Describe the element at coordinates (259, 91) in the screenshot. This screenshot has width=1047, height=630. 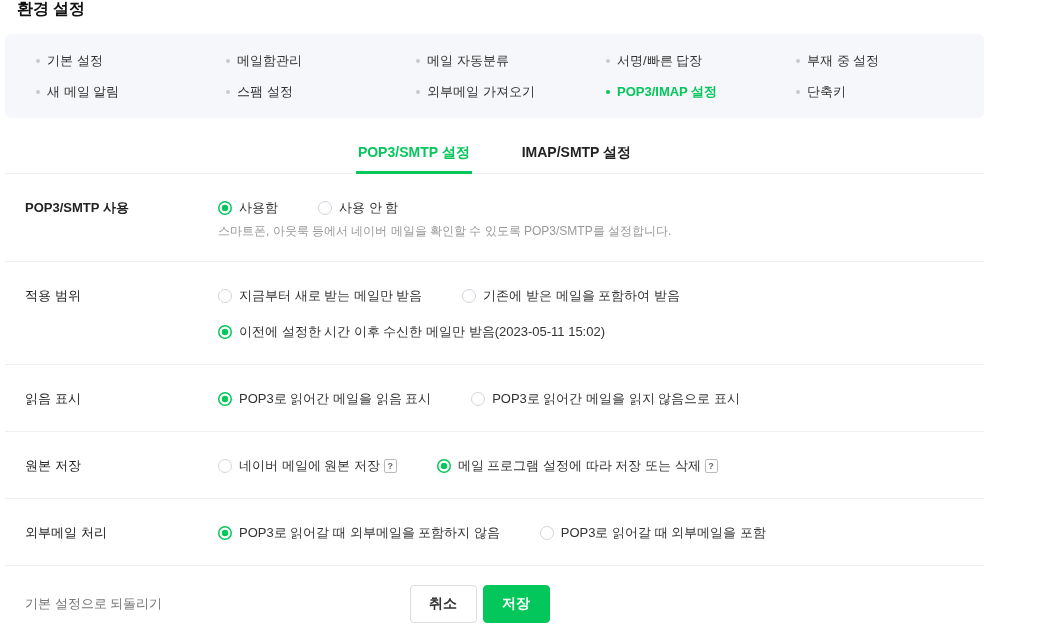
I see `menu-item: 스팸 설정` at that location.